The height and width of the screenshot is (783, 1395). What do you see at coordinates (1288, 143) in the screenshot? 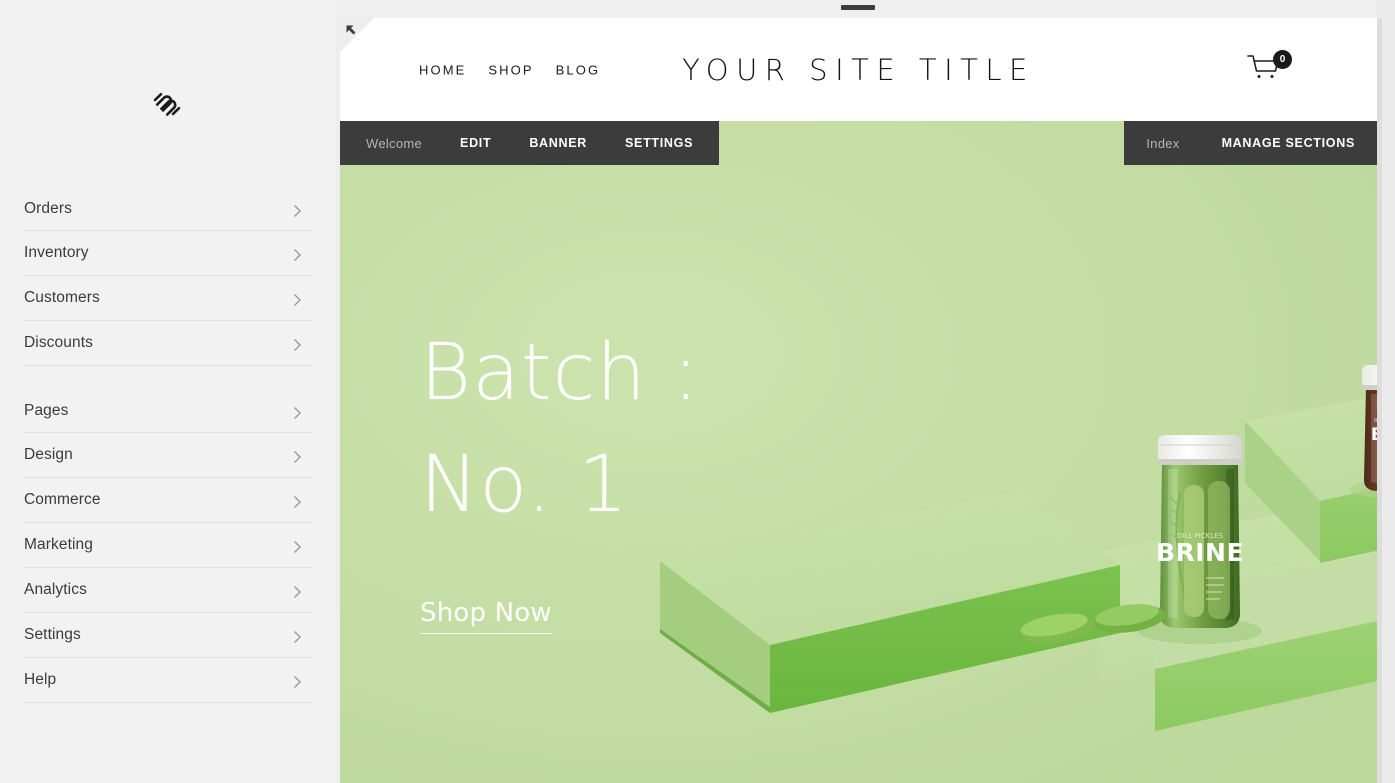
I see `manage-sections-button: MANAGE SECTIONS` at bounding box center [1288, 143].